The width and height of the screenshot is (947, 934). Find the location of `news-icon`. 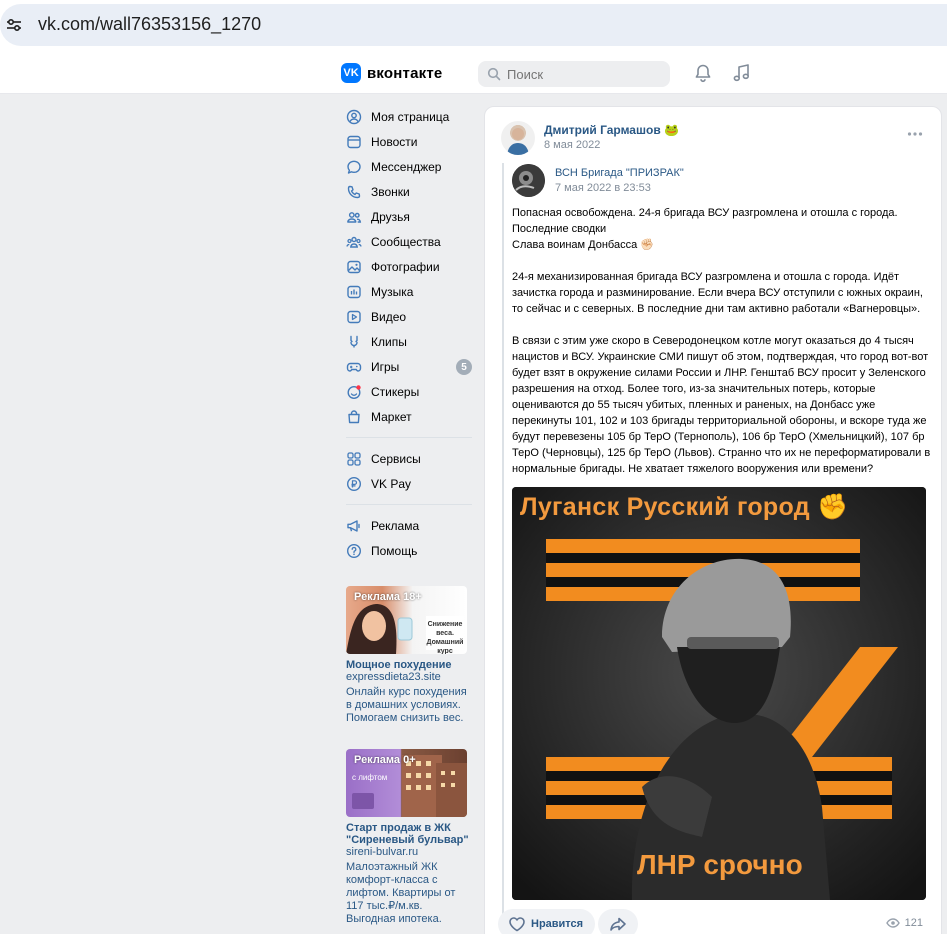

news-icon is located at coordinates (354, 142).